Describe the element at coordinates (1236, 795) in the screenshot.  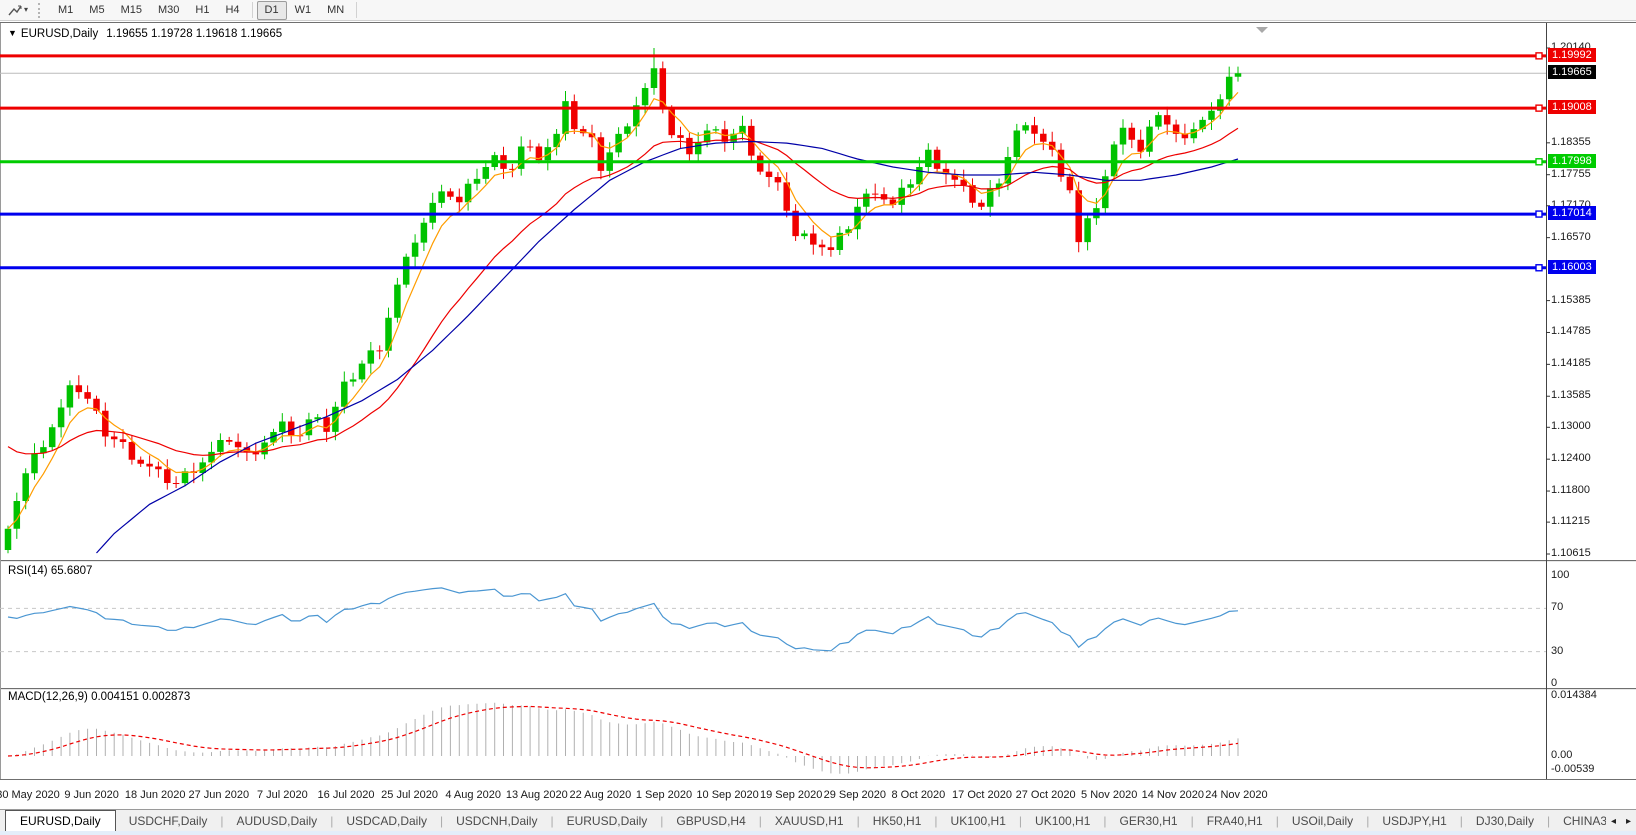
I see `x-axis-date-label: 24 Nov 2020` at that location.